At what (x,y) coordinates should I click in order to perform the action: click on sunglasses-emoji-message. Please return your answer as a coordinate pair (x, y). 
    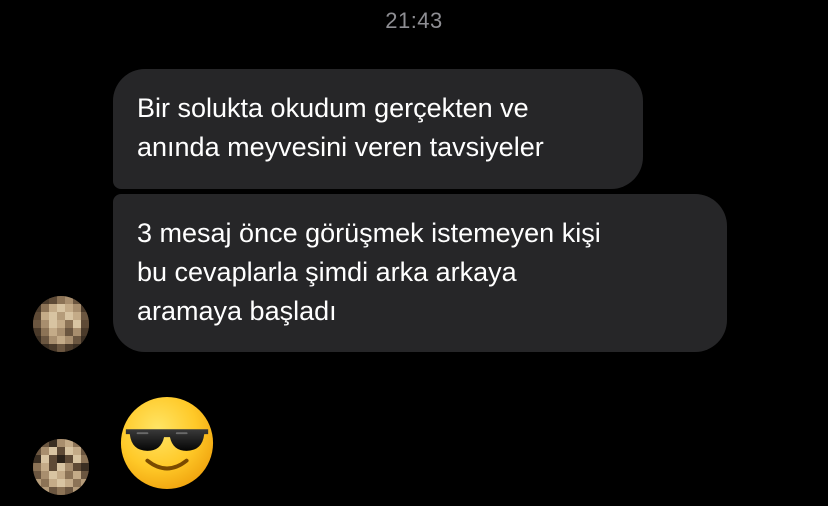
    Looking at the image, I should click on (167, 443).